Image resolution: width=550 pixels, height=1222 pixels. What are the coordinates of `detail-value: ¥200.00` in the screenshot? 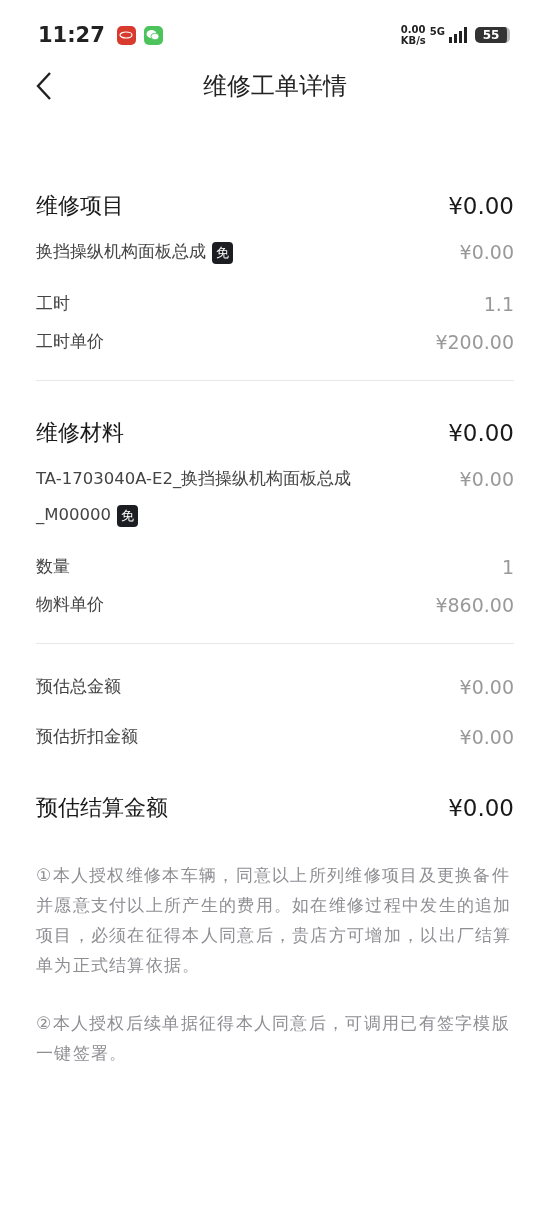 It's located at (474, 342).